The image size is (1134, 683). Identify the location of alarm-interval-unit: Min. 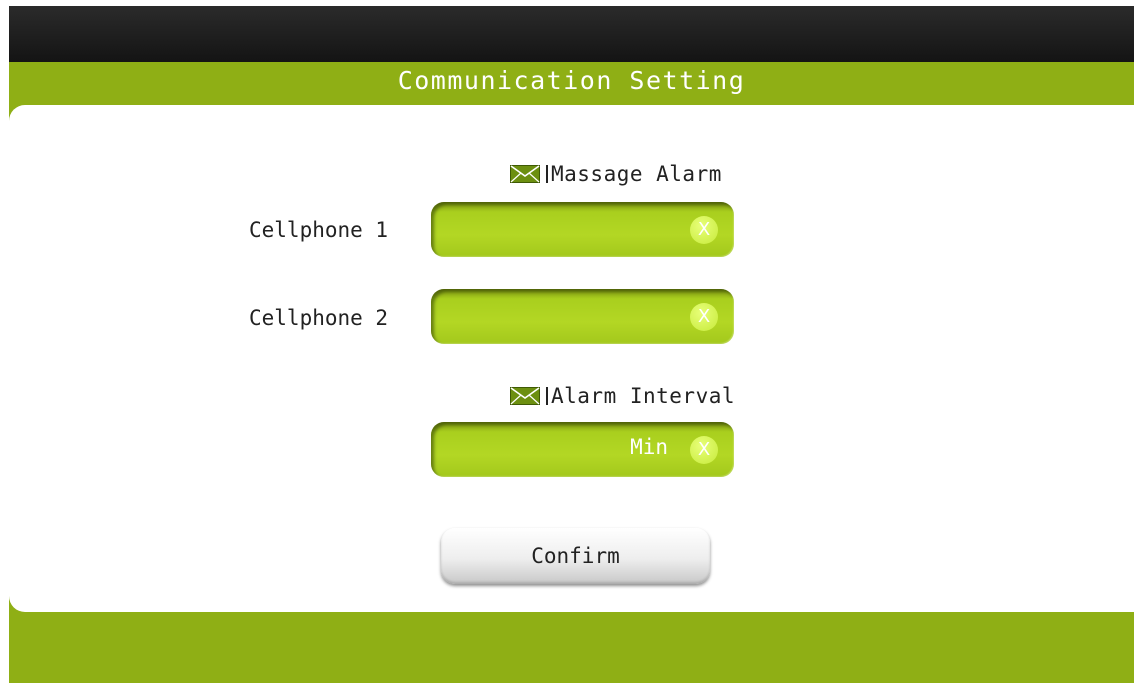
(649, 447).